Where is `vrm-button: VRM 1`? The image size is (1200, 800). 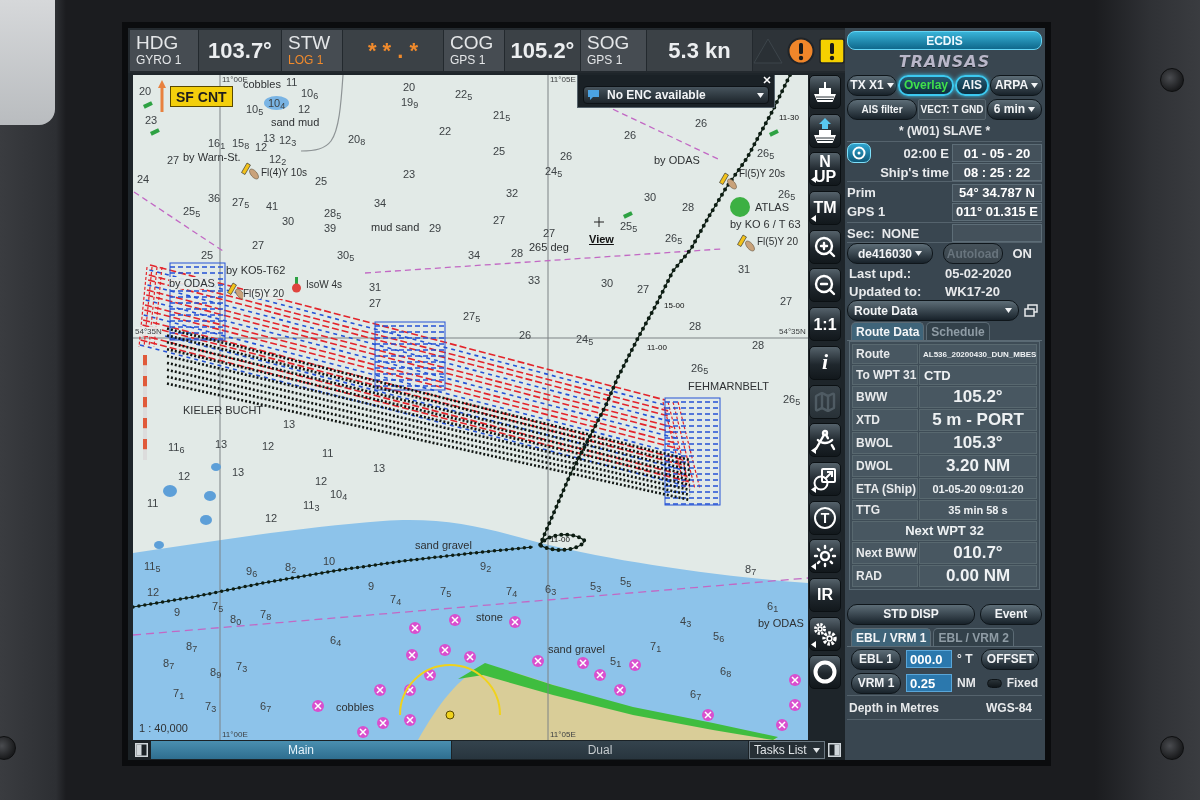 vrm-button: VRM 1 is located at coordinates (876, 683).